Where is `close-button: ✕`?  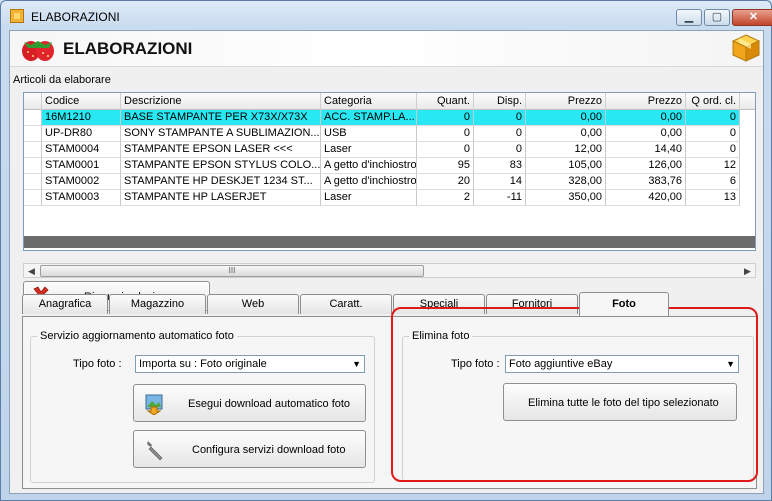
close-button: ✕ is located at coordinates (752, 17).